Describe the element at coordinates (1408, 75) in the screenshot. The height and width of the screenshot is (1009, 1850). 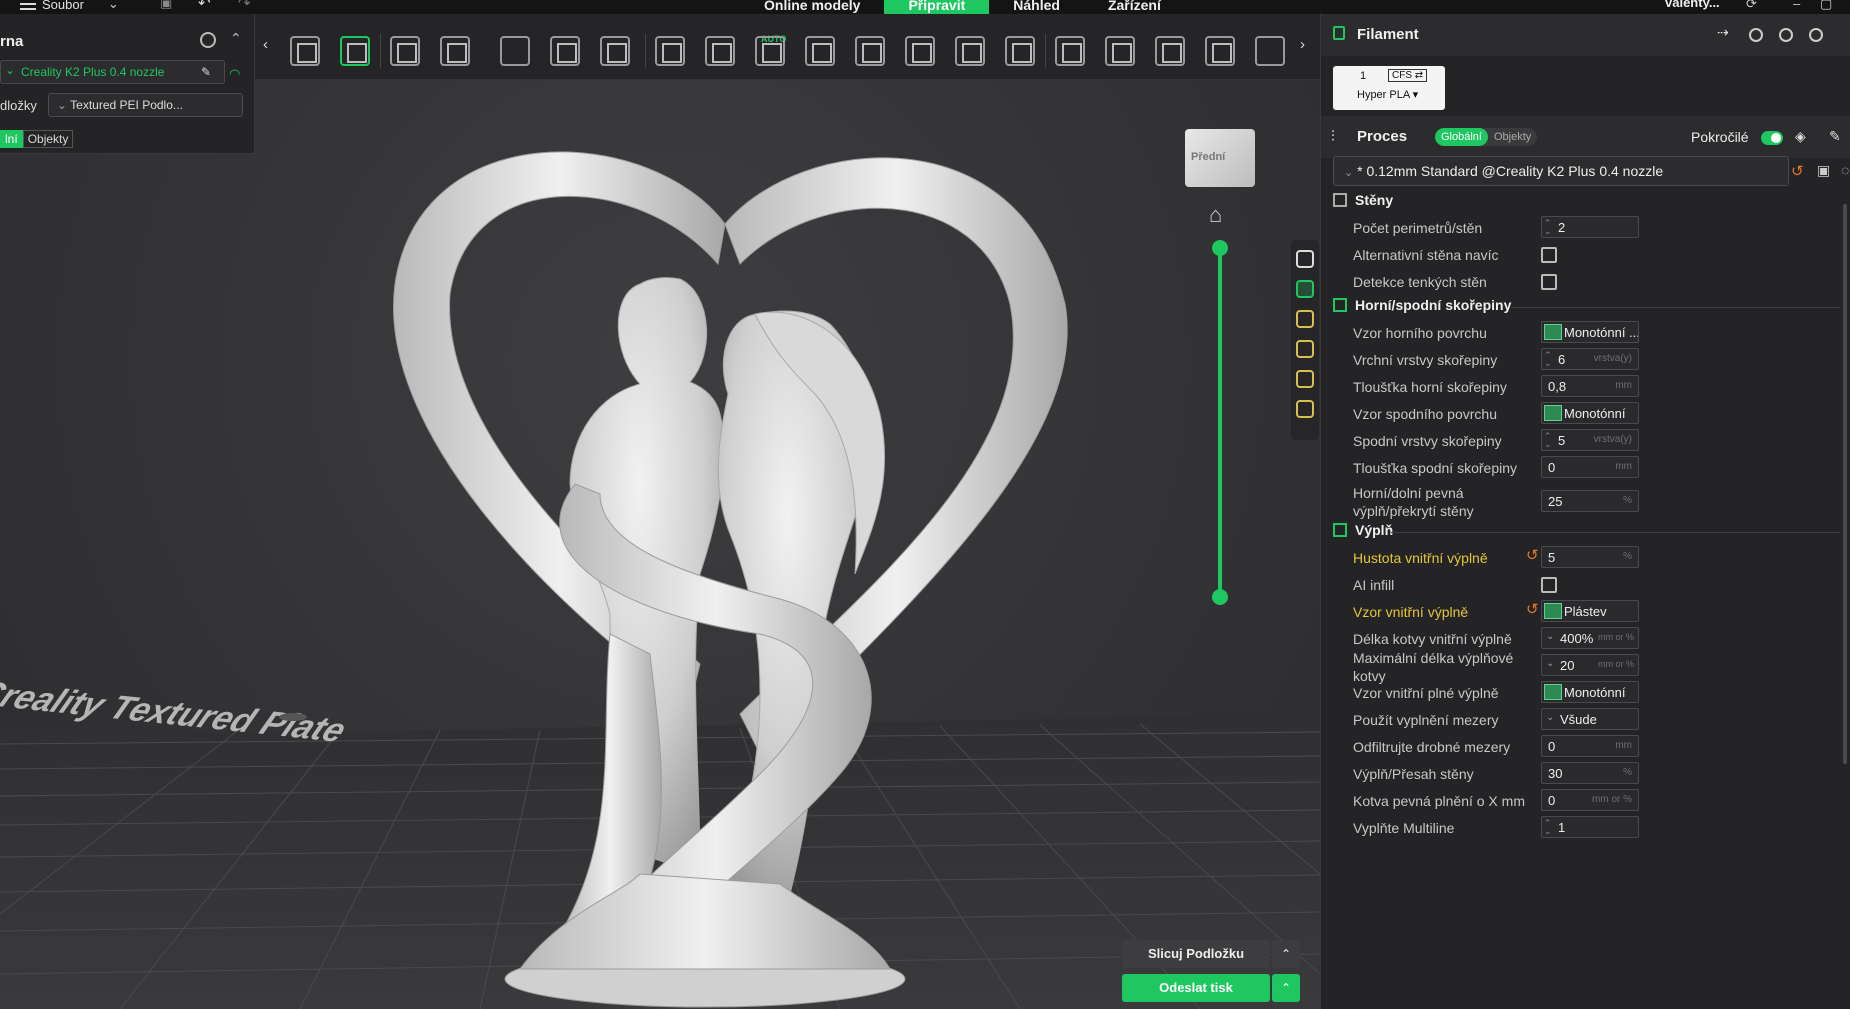
I see `cfs-badge: CFS ⇄` at that location.